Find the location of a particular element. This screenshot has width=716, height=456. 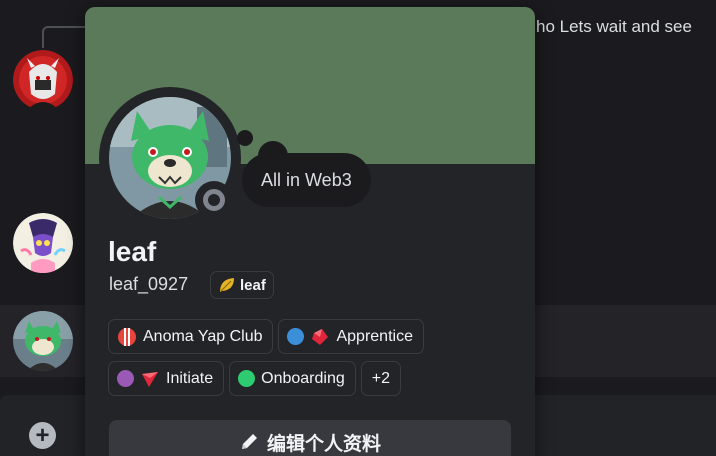

red-gem-icon is located at coordinates (320, 336).